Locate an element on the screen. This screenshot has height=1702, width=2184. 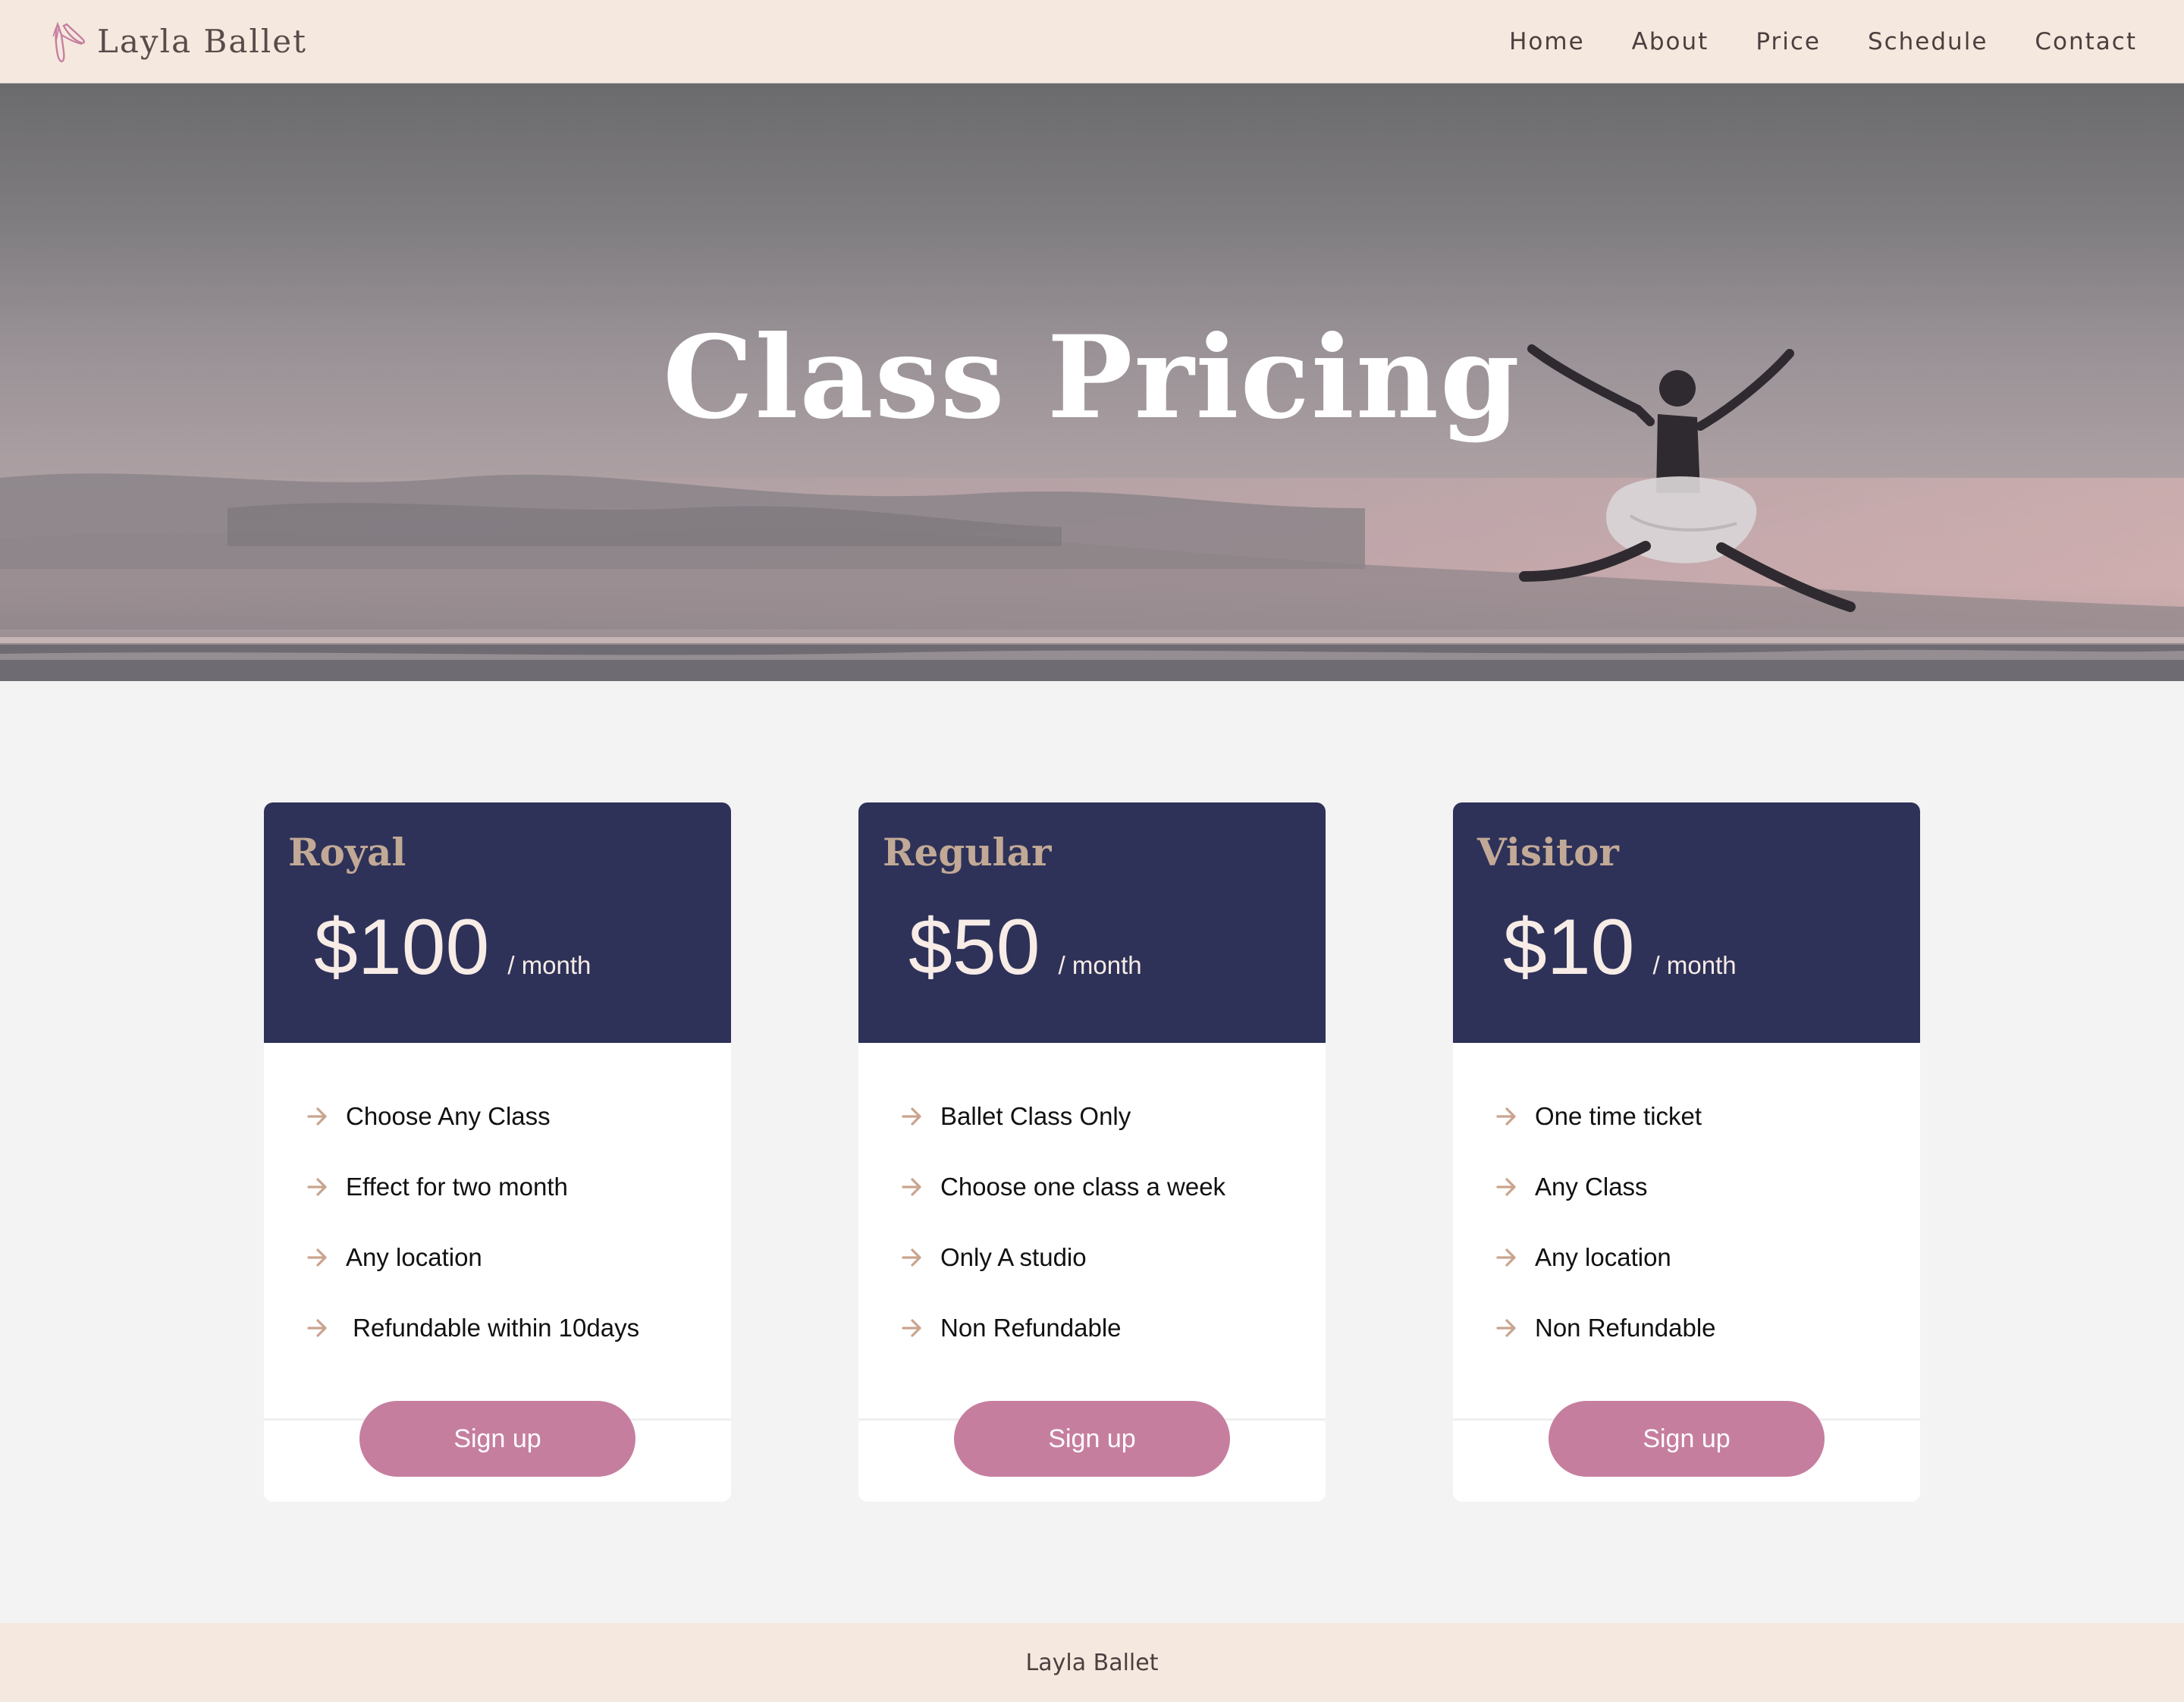
site-footer: Layla Ballet is located at coordinates (1092, 1662).